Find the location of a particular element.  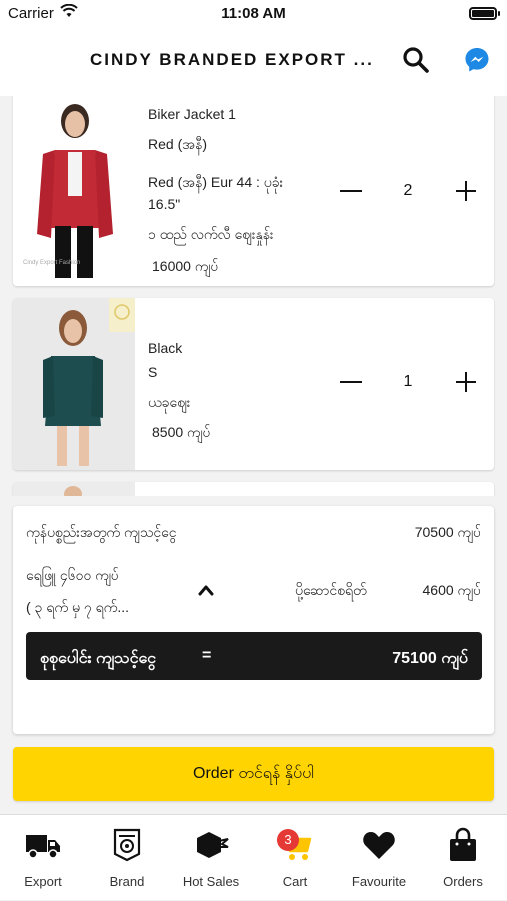

item-color: Black is located at coordinates (165, 348).